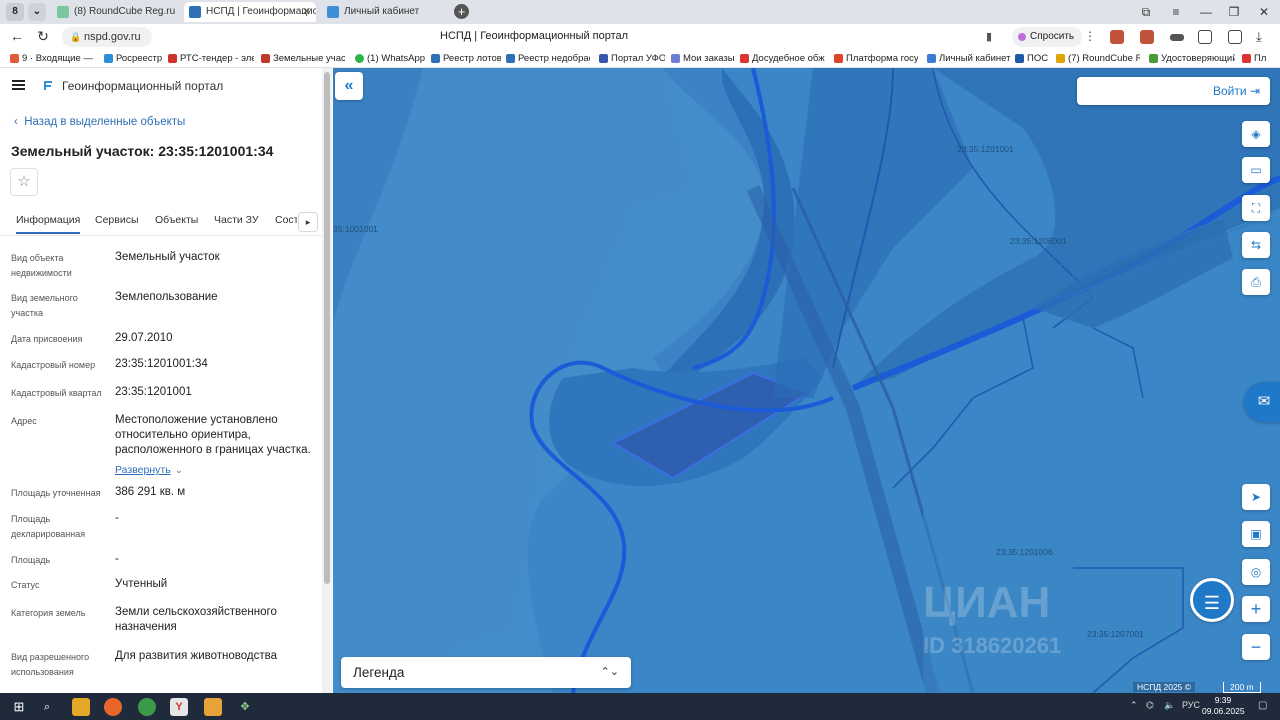 Image resolution: width=1280 pixels, height=720 pixels. Describe the element at coordinates (1262, 402) in the screenshot. I see `feedback-icon: ✉` at that location.